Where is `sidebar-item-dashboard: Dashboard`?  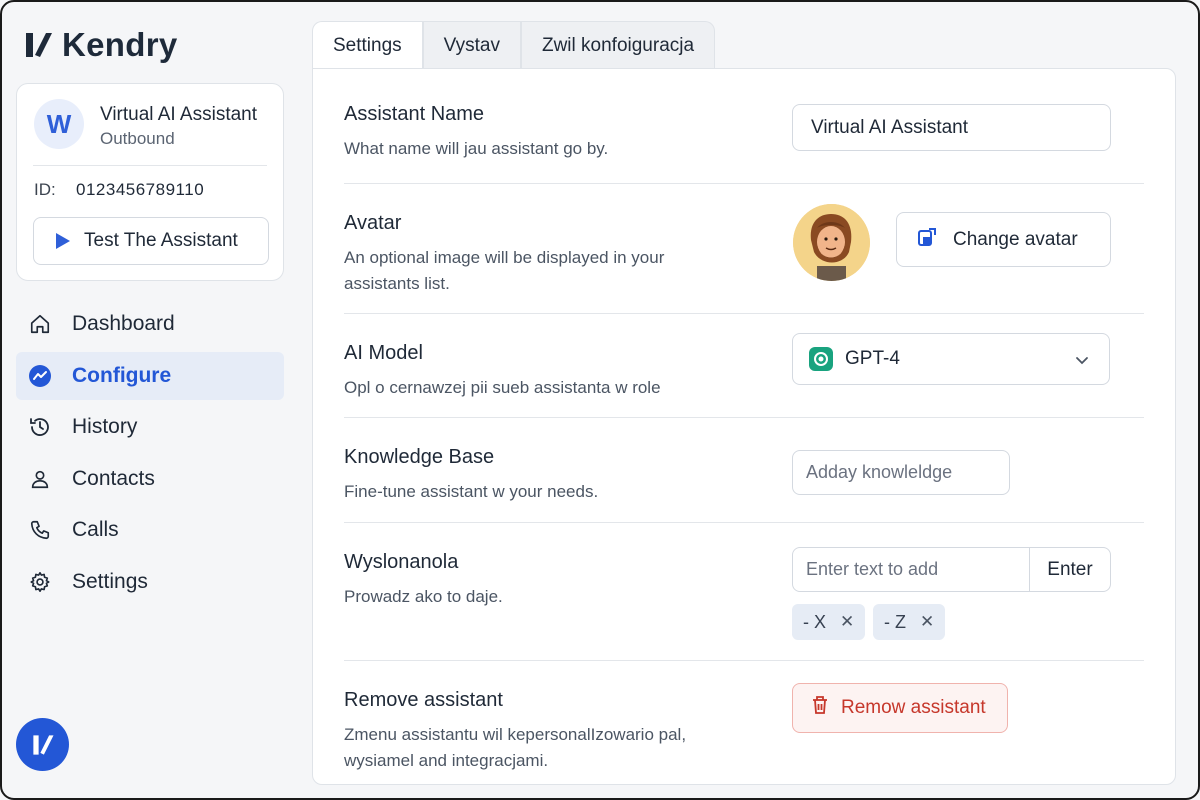
sidebar-item-dashboard: Dashboard is located at coordinates (150, 324).